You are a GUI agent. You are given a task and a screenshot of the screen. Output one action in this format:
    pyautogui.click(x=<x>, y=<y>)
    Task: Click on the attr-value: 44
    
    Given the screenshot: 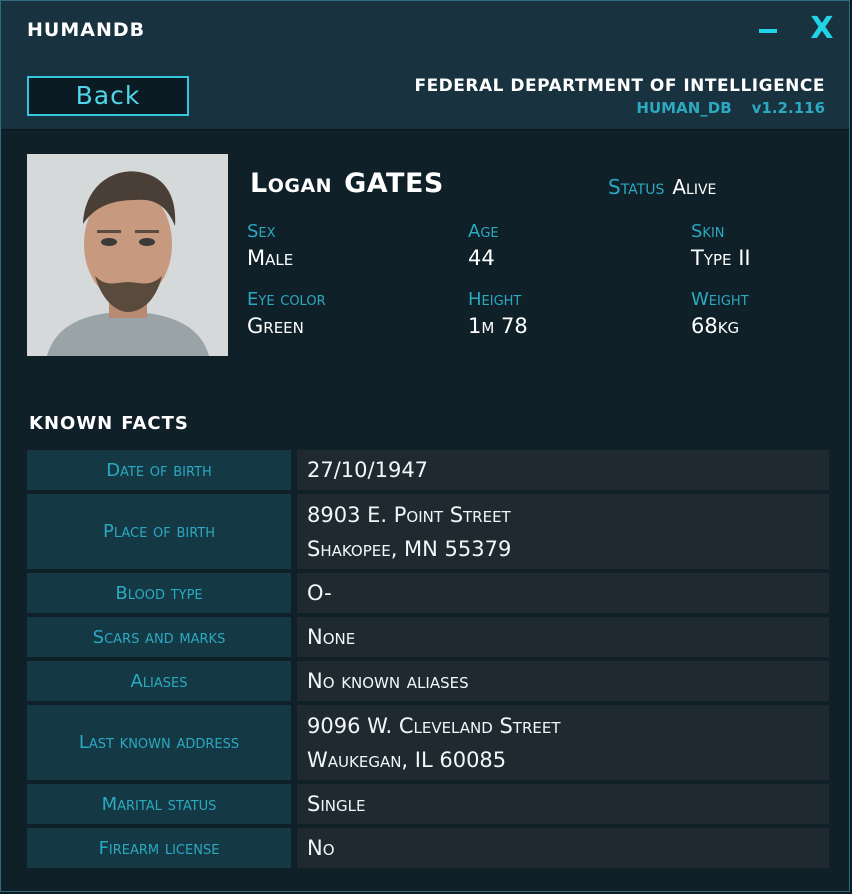 What is the action you would take?
    pyautogui.click(x=481, y=258)
    